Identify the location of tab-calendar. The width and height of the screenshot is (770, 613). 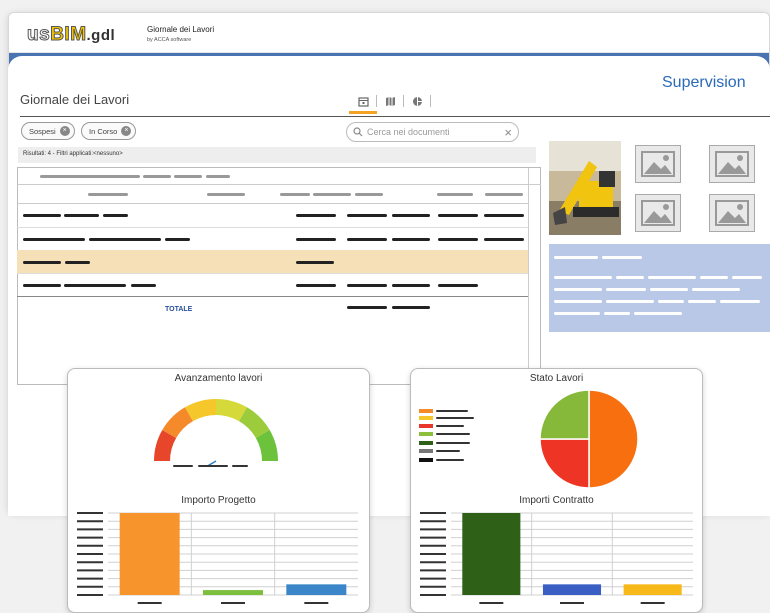
(363, 101).